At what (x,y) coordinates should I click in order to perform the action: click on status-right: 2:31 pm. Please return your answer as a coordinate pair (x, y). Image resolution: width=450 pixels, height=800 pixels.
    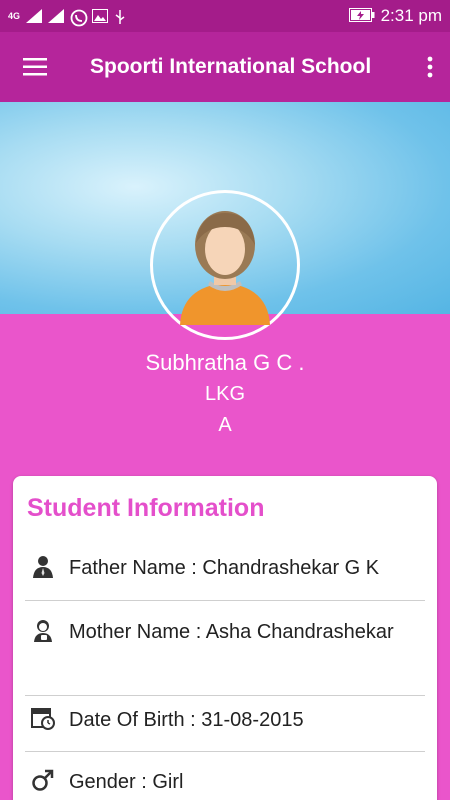
    Looking at the image, I should click on (395, 16).